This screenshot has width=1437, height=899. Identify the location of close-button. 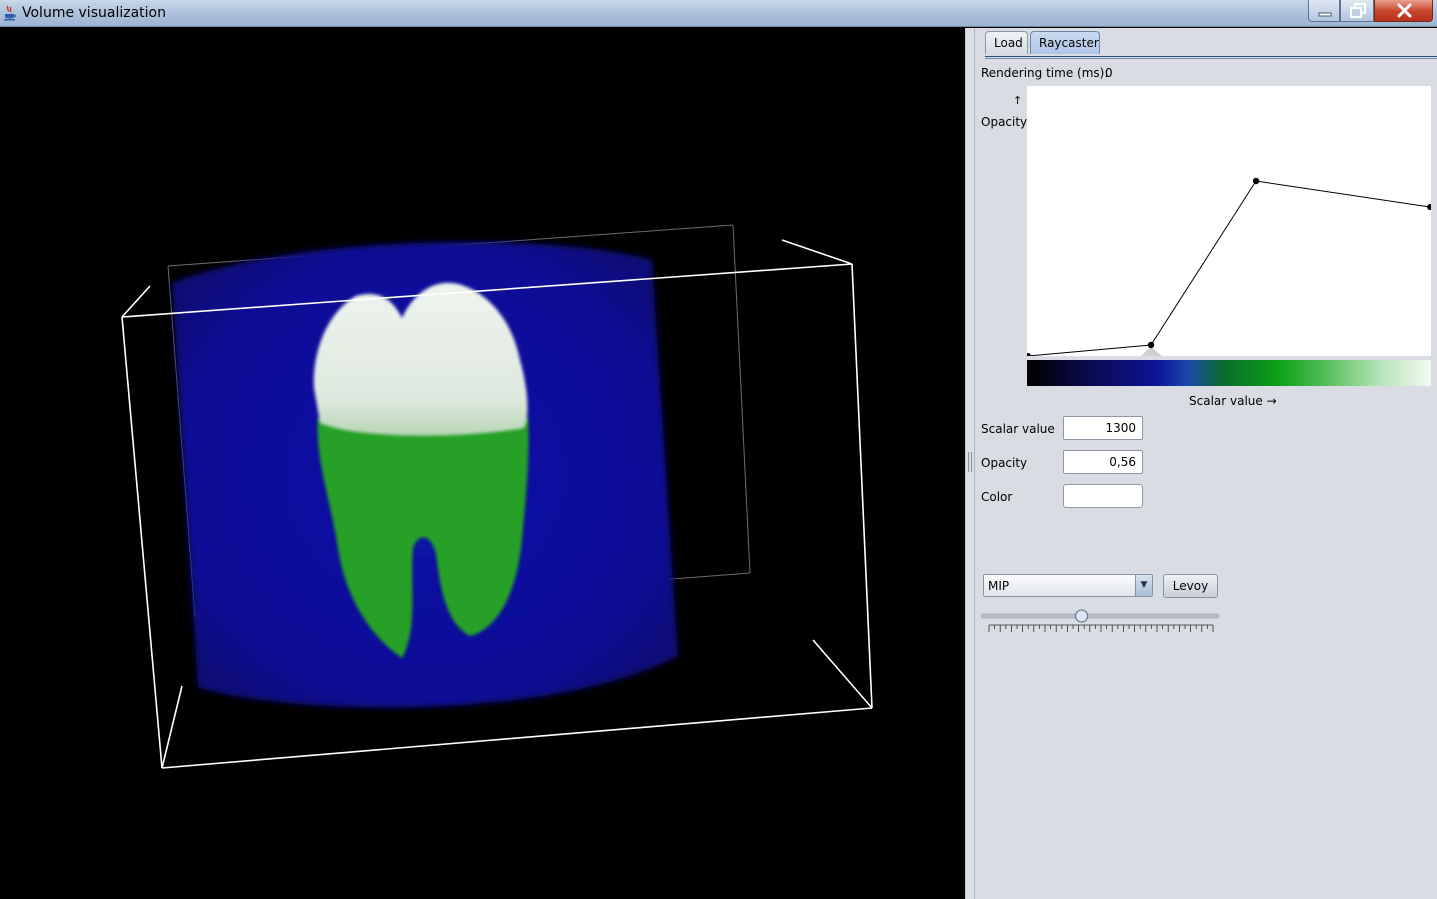
(1403, 11).